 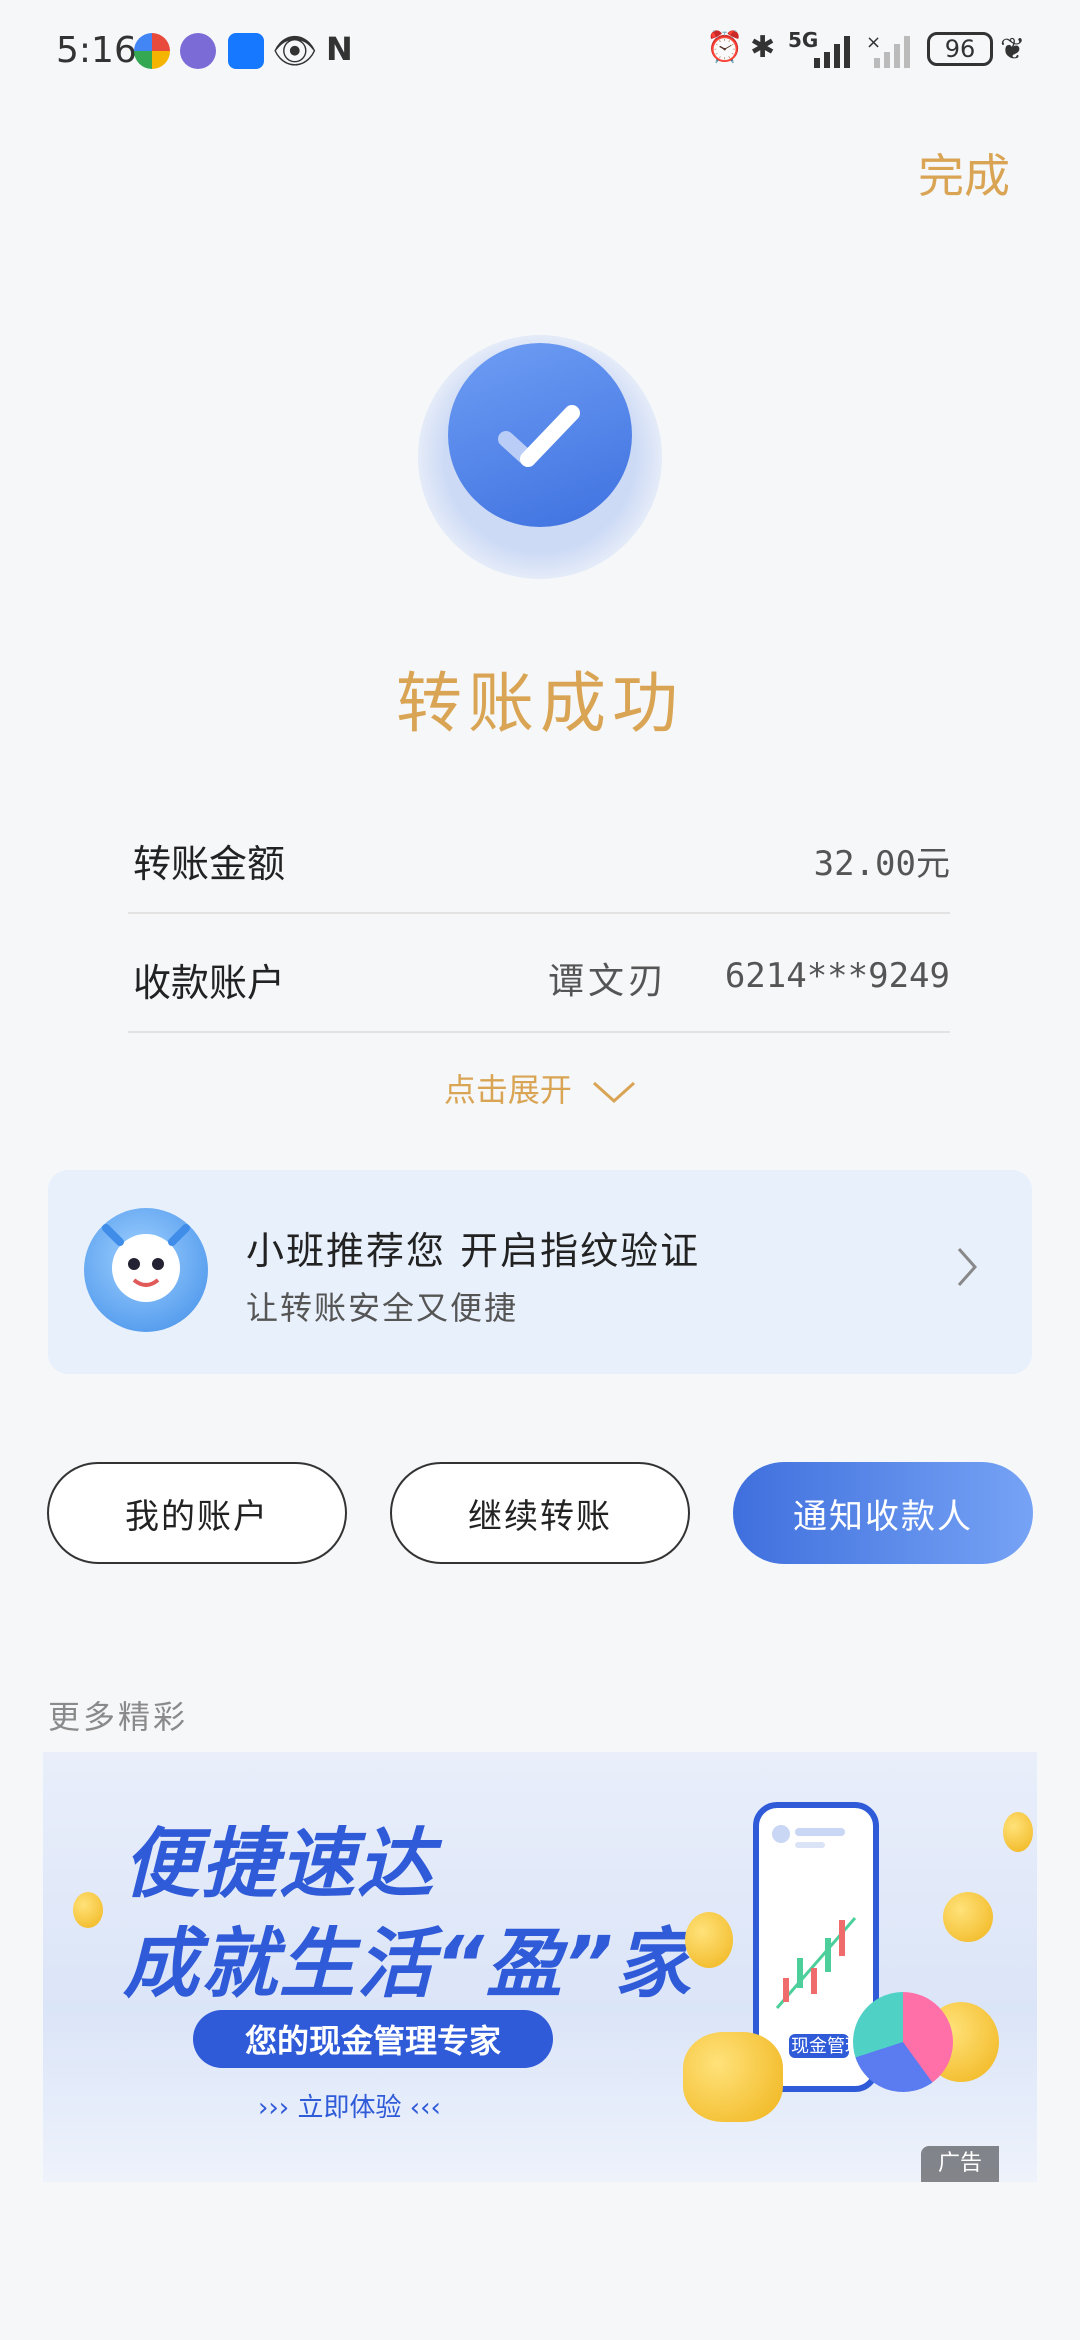 I want to click on banner-pill: 您的现金管理专家, so click(x=373, y=2039).